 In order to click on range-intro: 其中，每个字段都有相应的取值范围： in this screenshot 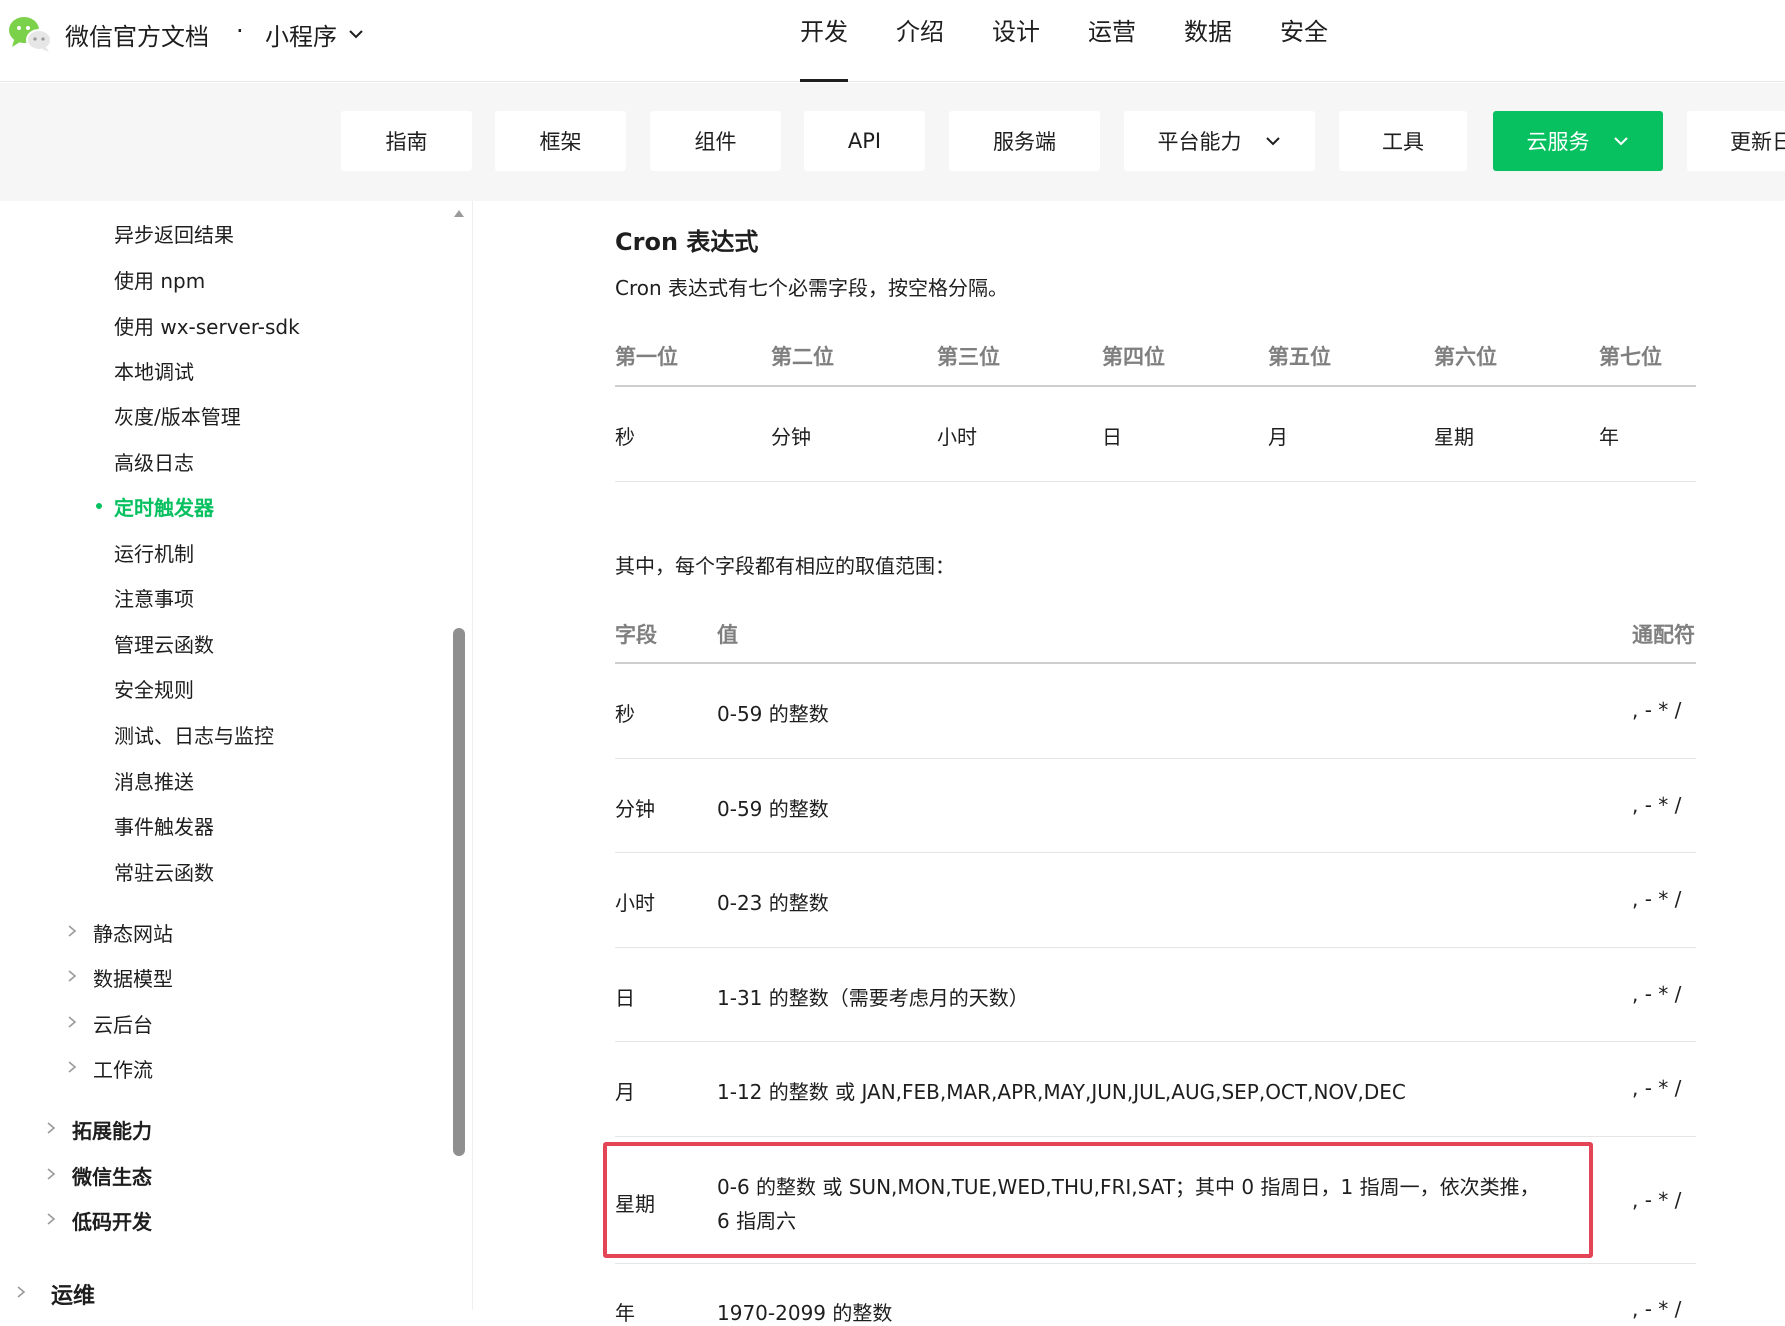, I will do `click(785, 566)`.